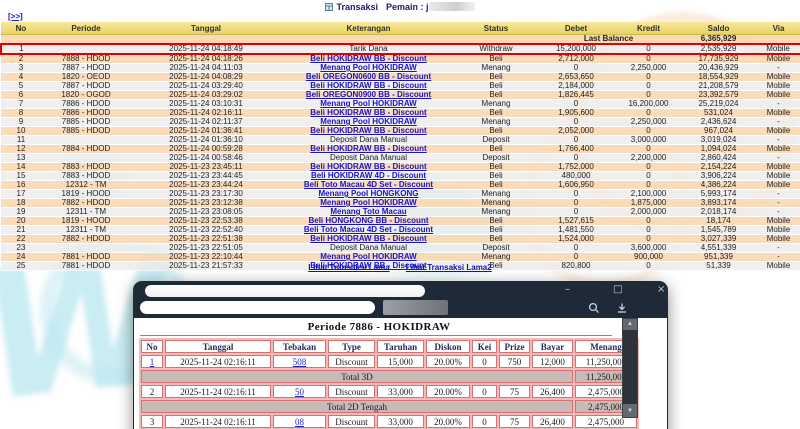 The image size is (800, 429). I want to click on bet-no-link: 1, so click(152, 362).